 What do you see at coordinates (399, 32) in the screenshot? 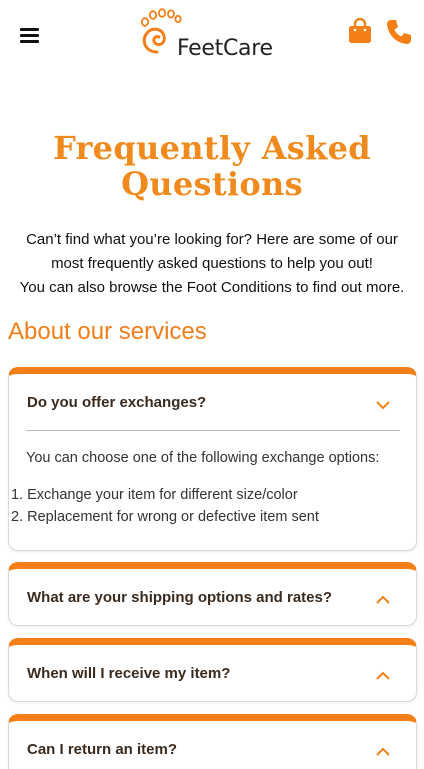
I see `phone-icon` at bounding box center [399, 32].